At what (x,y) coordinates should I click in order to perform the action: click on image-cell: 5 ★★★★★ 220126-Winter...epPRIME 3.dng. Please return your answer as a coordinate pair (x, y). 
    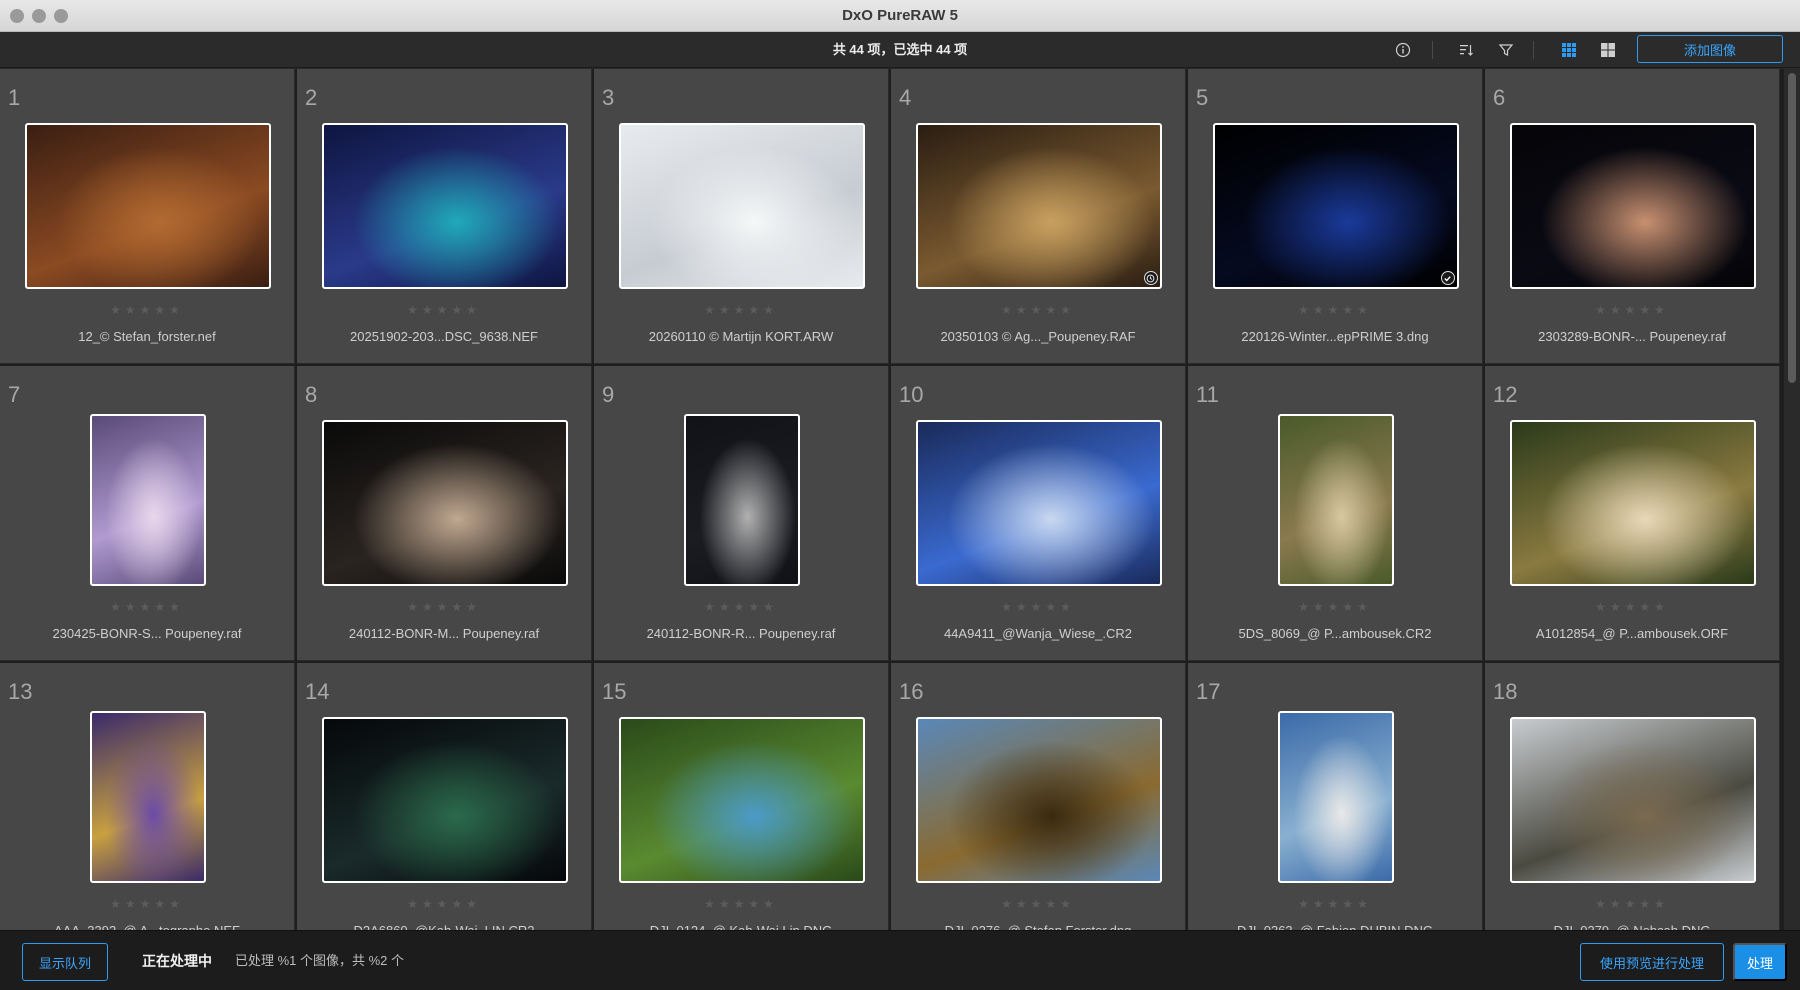
    Looking at the image, I should click on (1335, 216).